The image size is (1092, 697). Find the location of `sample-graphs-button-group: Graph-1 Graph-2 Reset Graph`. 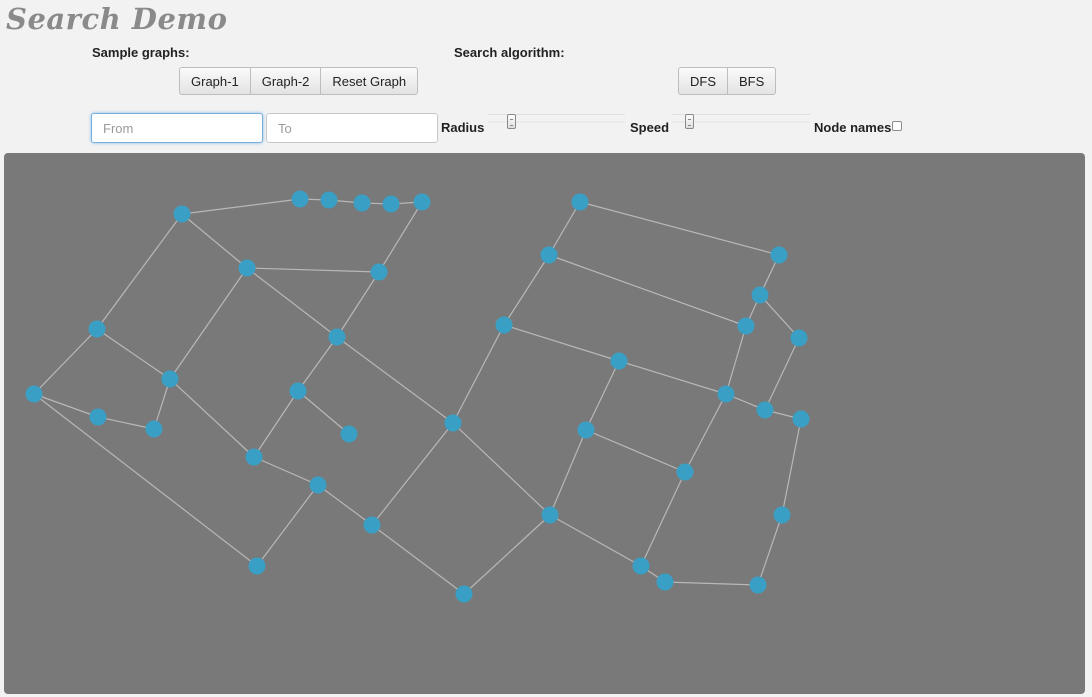

sample-graphs-button-group: Graph-1 Graph-2 Reset Graph is located at coordinates (299, 81).